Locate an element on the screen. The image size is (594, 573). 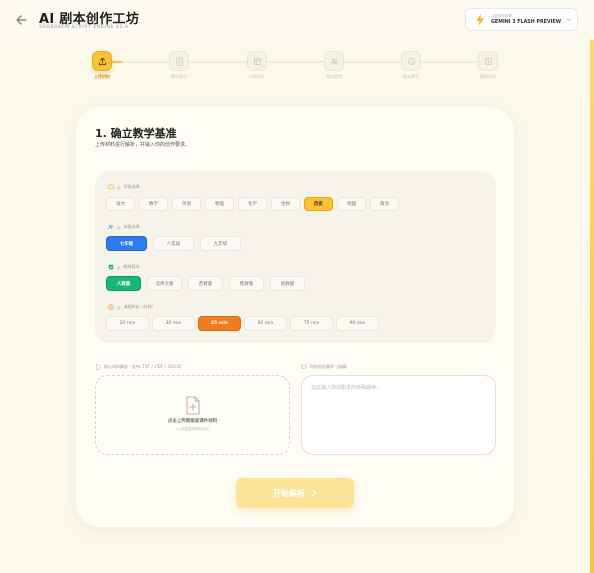
notes-label: 你的创作要求（选填） is located at coordinates (325, 367).